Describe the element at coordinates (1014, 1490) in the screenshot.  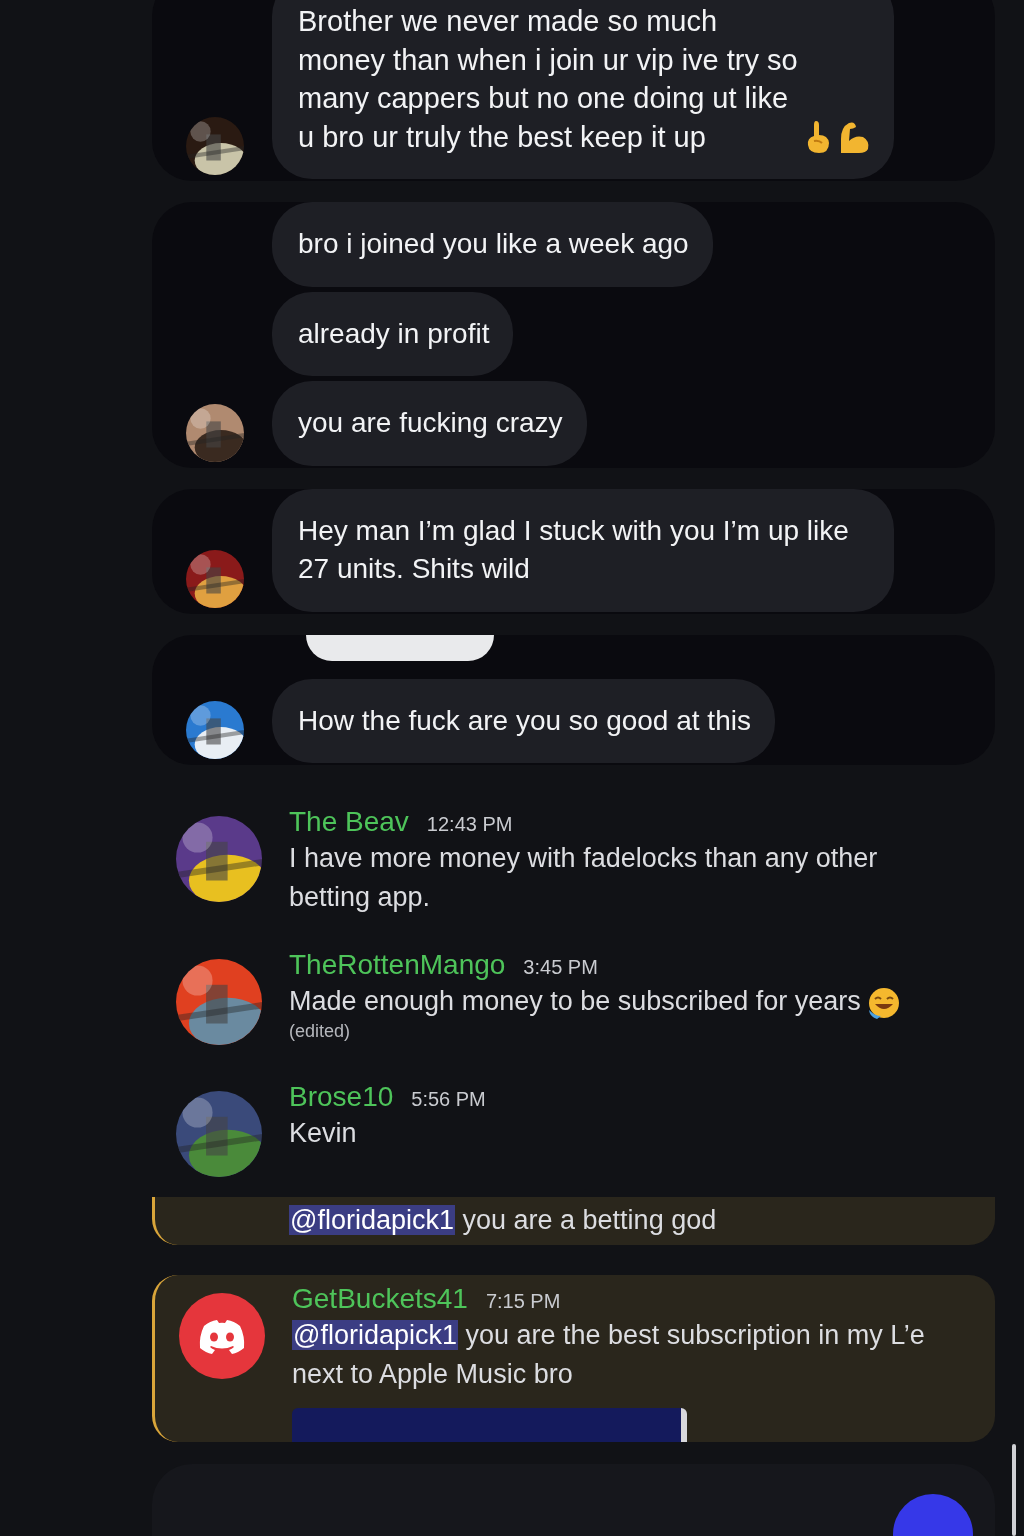
I see `scrollbar` at that location.